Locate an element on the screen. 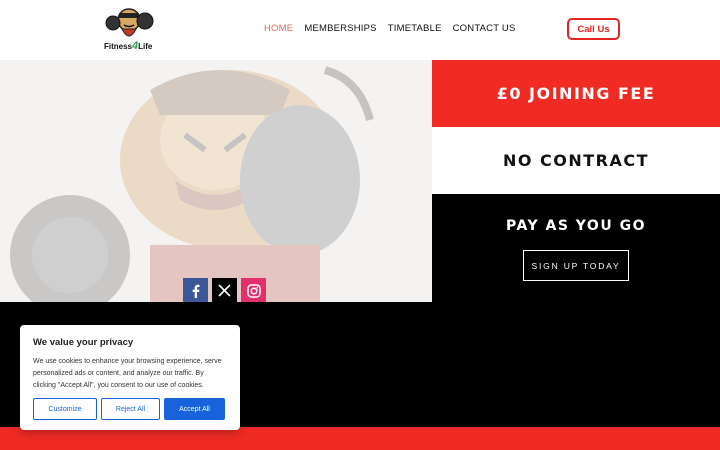  nav-memberships: MEMBERSHIPS is located at coordinates (340, 28).